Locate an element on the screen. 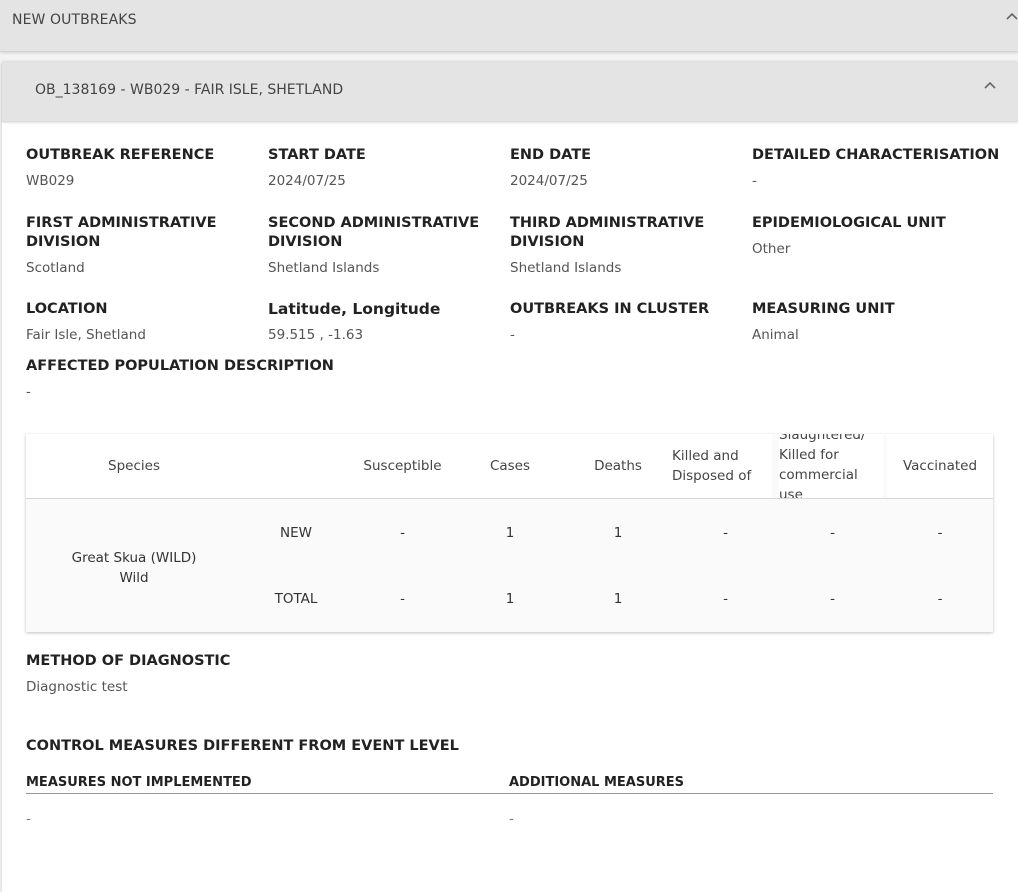 Image resolution: width=1018 pixels, height=892 pixels. measures-not-implemented-label: MEASURES NOT IMPLEMENTED is located at coordinates (139, 782).